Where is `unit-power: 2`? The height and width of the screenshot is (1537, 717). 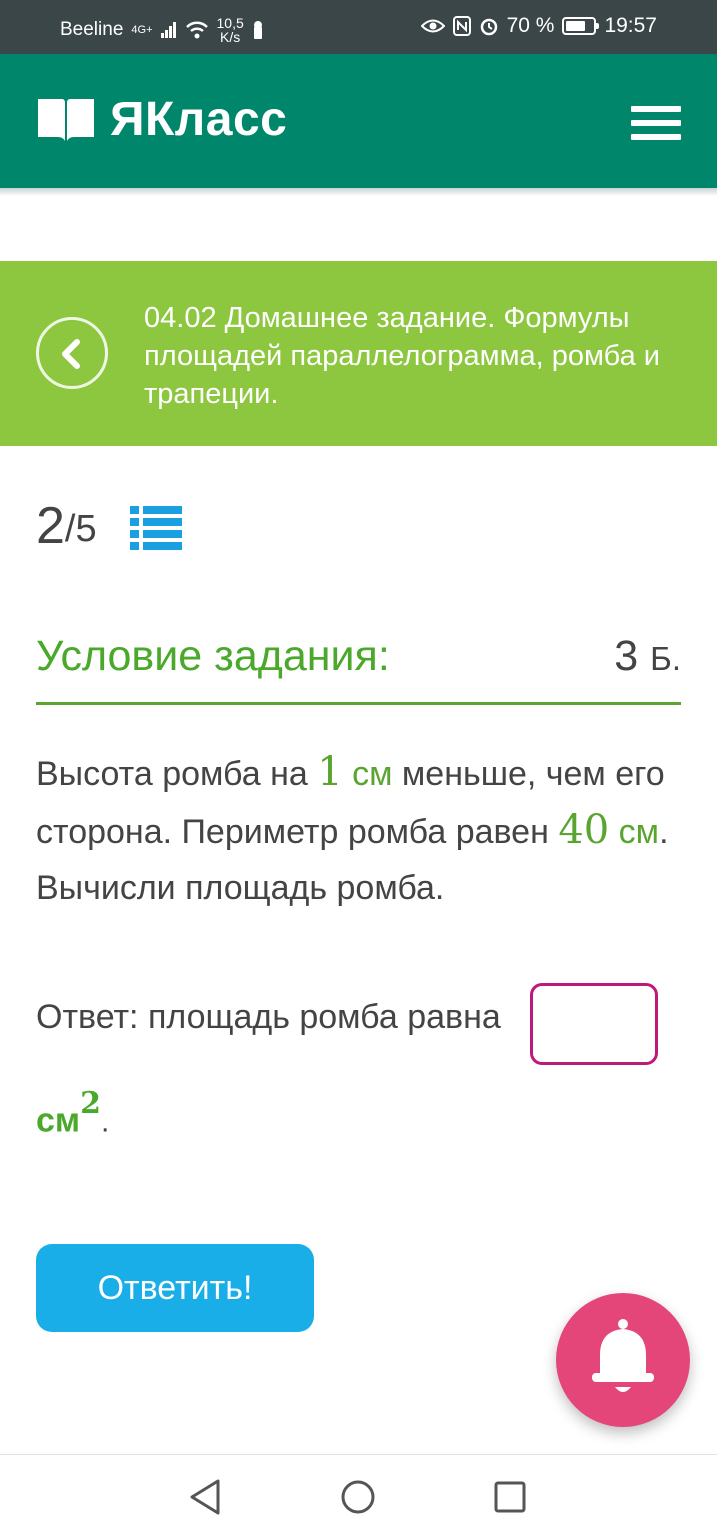
unit-power: 2 is located at coordinates (90, 1103).